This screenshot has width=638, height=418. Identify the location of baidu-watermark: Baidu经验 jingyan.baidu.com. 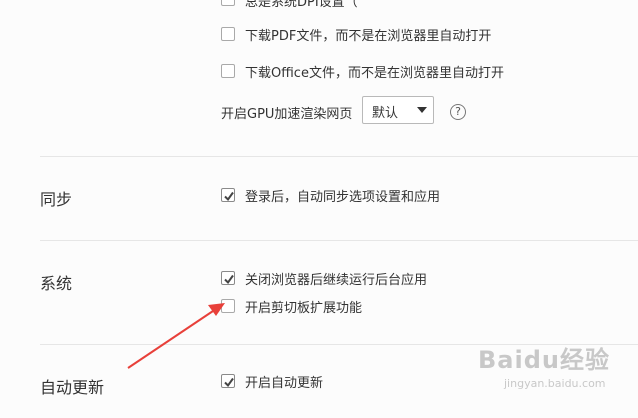
(544, 365).